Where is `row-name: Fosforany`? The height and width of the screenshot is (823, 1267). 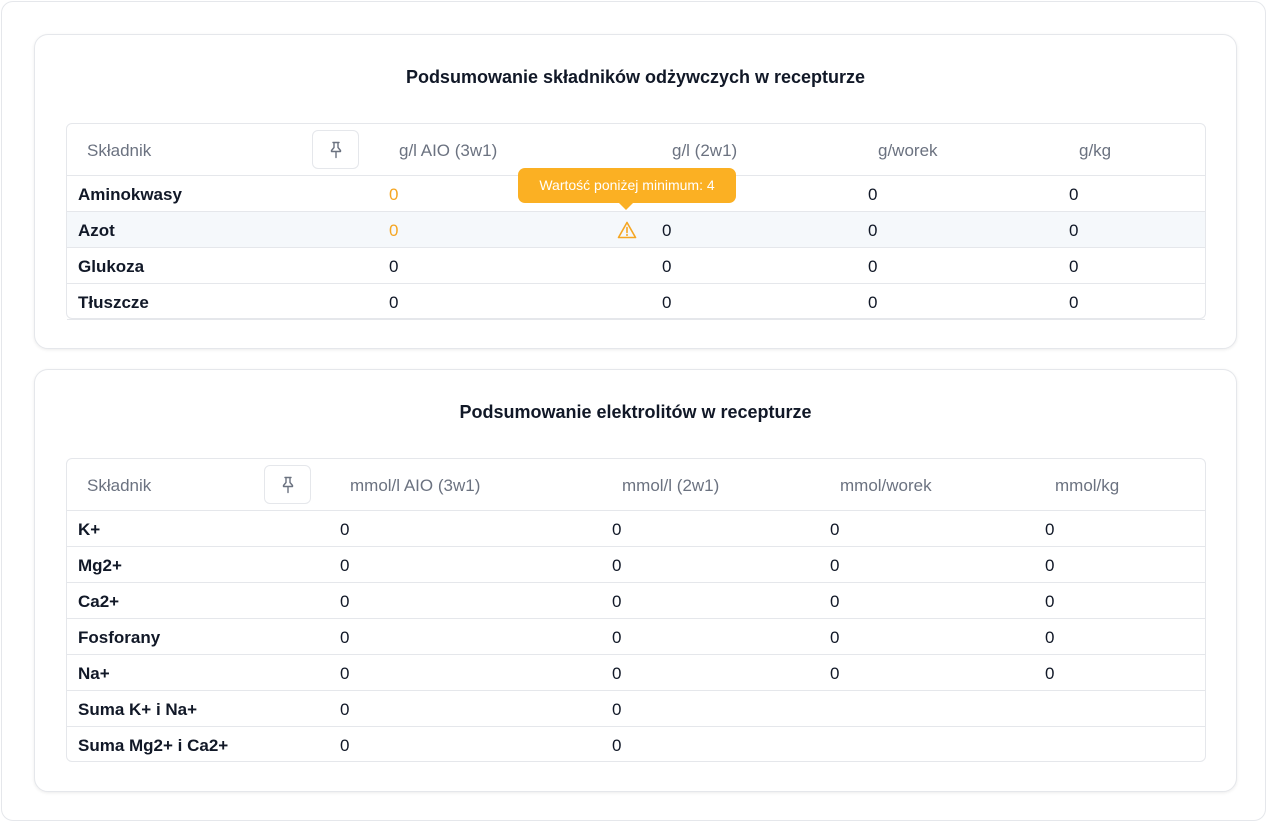 row-name: Fosforany is located at coordinates (119, 637).